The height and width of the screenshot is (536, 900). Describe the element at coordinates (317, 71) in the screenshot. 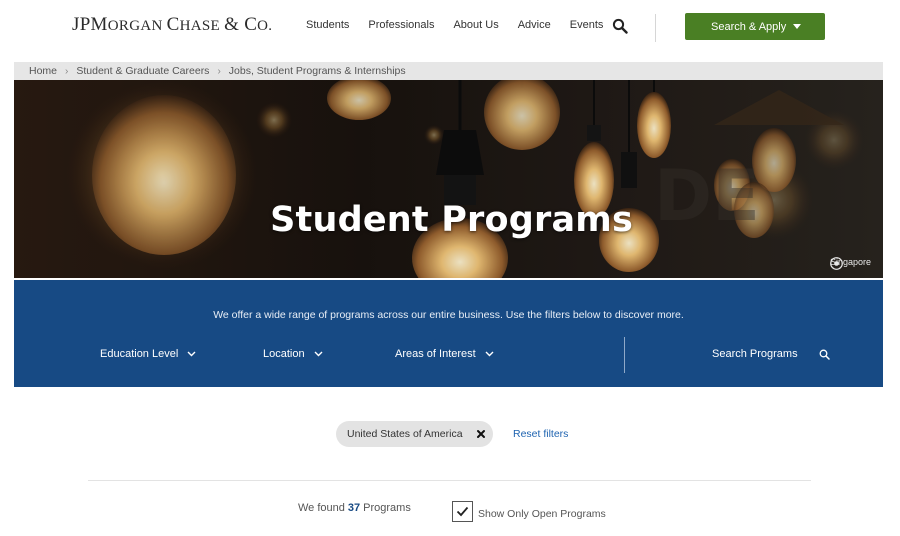

I see `breadcrumb-current: Jobs, Student Programs & Internships` at that location.